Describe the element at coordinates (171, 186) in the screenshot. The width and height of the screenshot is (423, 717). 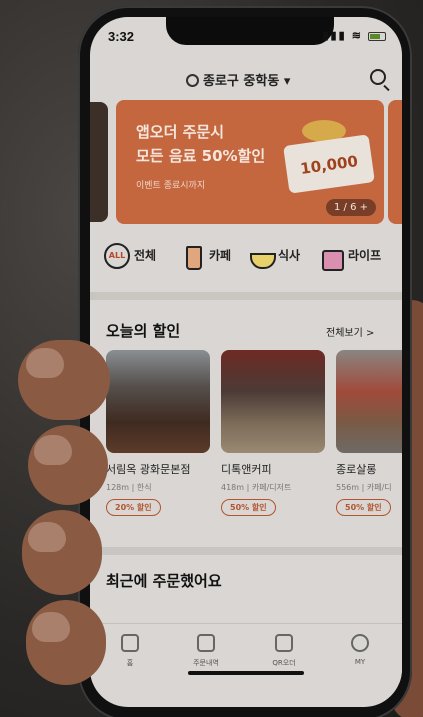
I see `banner-sub: 이벤트 종료시까지` at that location.